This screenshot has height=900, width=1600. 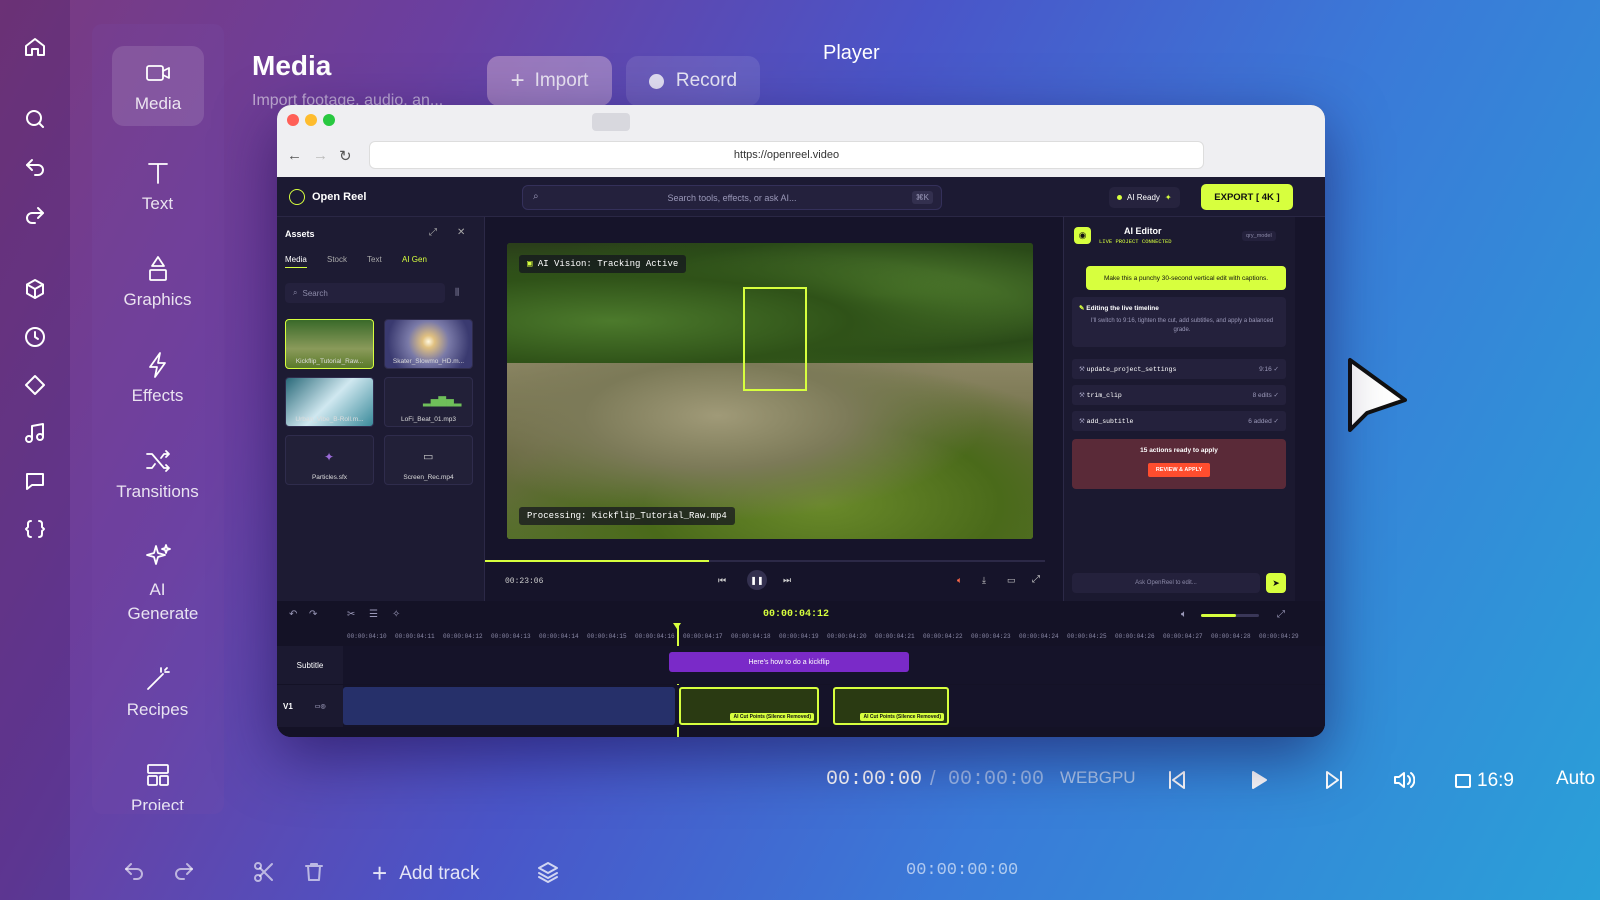 What do you see at coordinates (732, 197) in the screenshot?
I see `app-search-input: ⌕ Search tools, effects, or ask AI... ⌘K` at bounding box center [732, 197].